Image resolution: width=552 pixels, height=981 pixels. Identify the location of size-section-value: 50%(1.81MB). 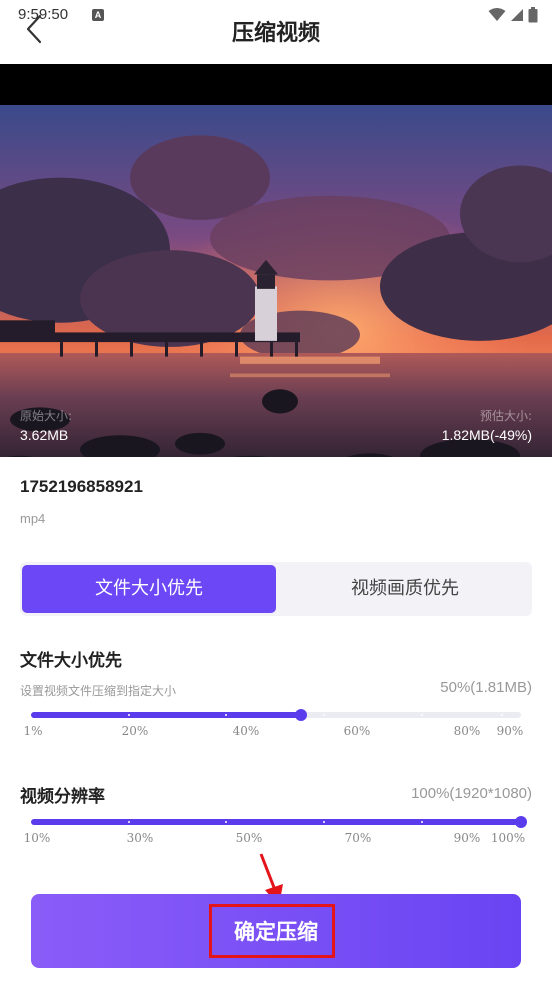
(486, 687).